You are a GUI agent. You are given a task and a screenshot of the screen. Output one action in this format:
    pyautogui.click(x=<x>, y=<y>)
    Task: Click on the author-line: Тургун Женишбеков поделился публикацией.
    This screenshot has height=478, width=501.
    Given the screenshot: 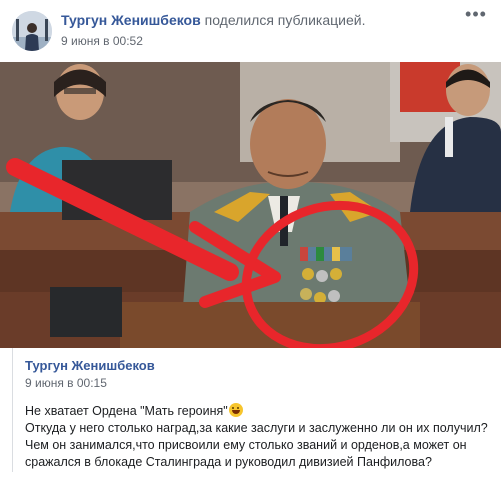 What is the action you would take?
    pyautogui.click(x=213, y=20)
    